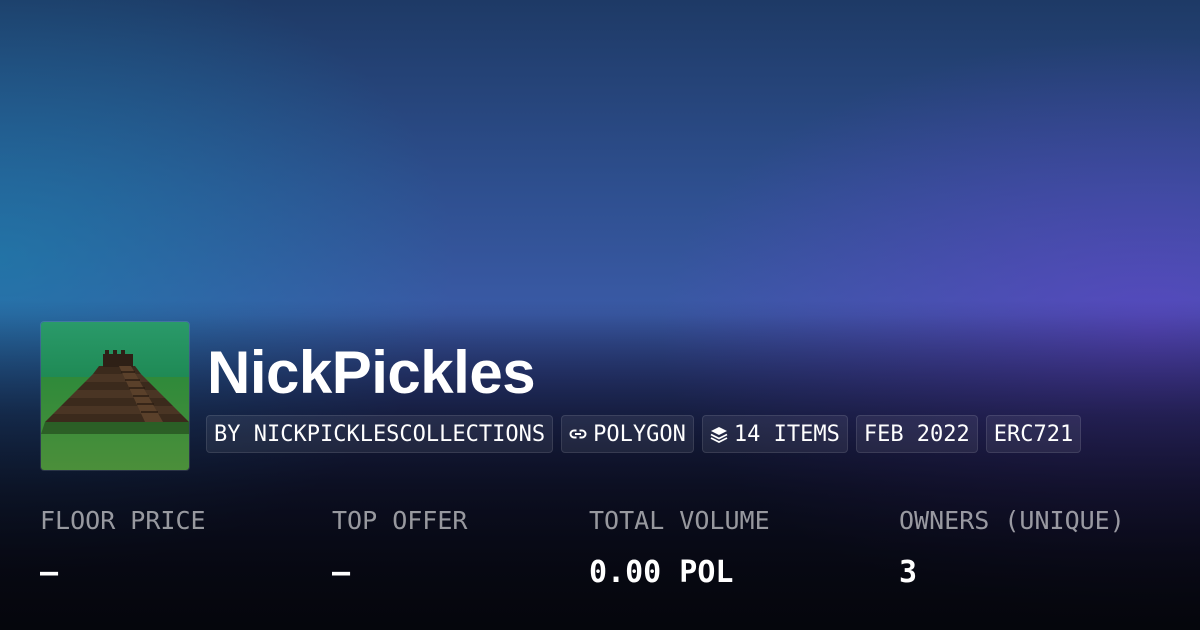 Image resolution: width=1200 pixels, height=630 pixels. Describe the element at coordinates (399, 548) in the screenshot. I see `stat-top-offer: TOP OFFER —` at that location.